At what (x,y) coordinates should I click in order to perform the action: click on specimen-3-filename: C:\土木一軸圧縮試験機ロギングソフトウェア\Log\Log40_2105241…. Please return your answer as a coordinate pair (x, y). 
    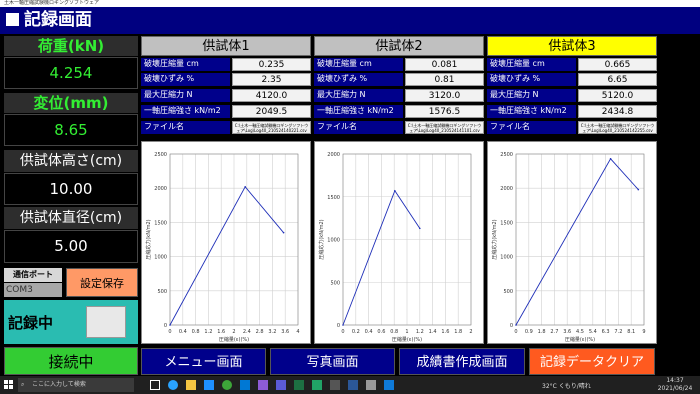
    Looking at the image, I should click on (617, 127).